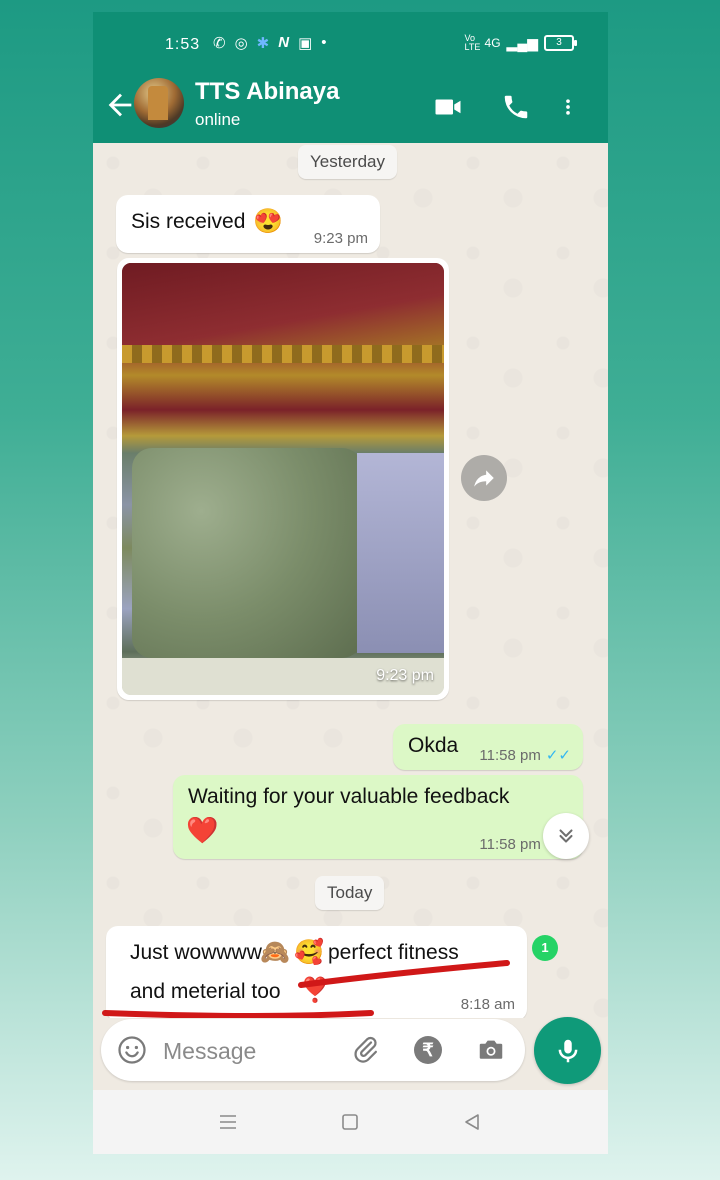  I want to click on status-right: Vo LTE 4G ▂▄▆ 3, so click(520, 42).